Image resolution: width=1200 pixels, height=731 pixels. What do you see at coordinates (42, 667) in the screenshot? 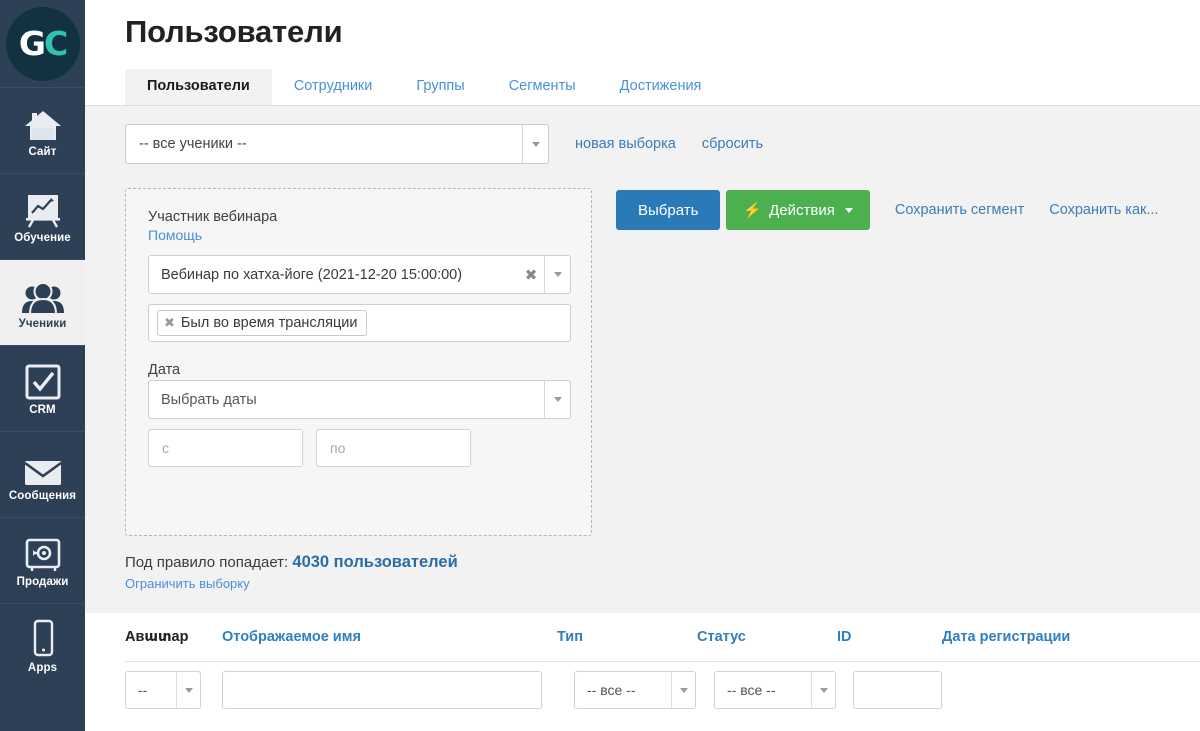
I see `sidebar-item-label: Apps` at bounding box center [42, 667].